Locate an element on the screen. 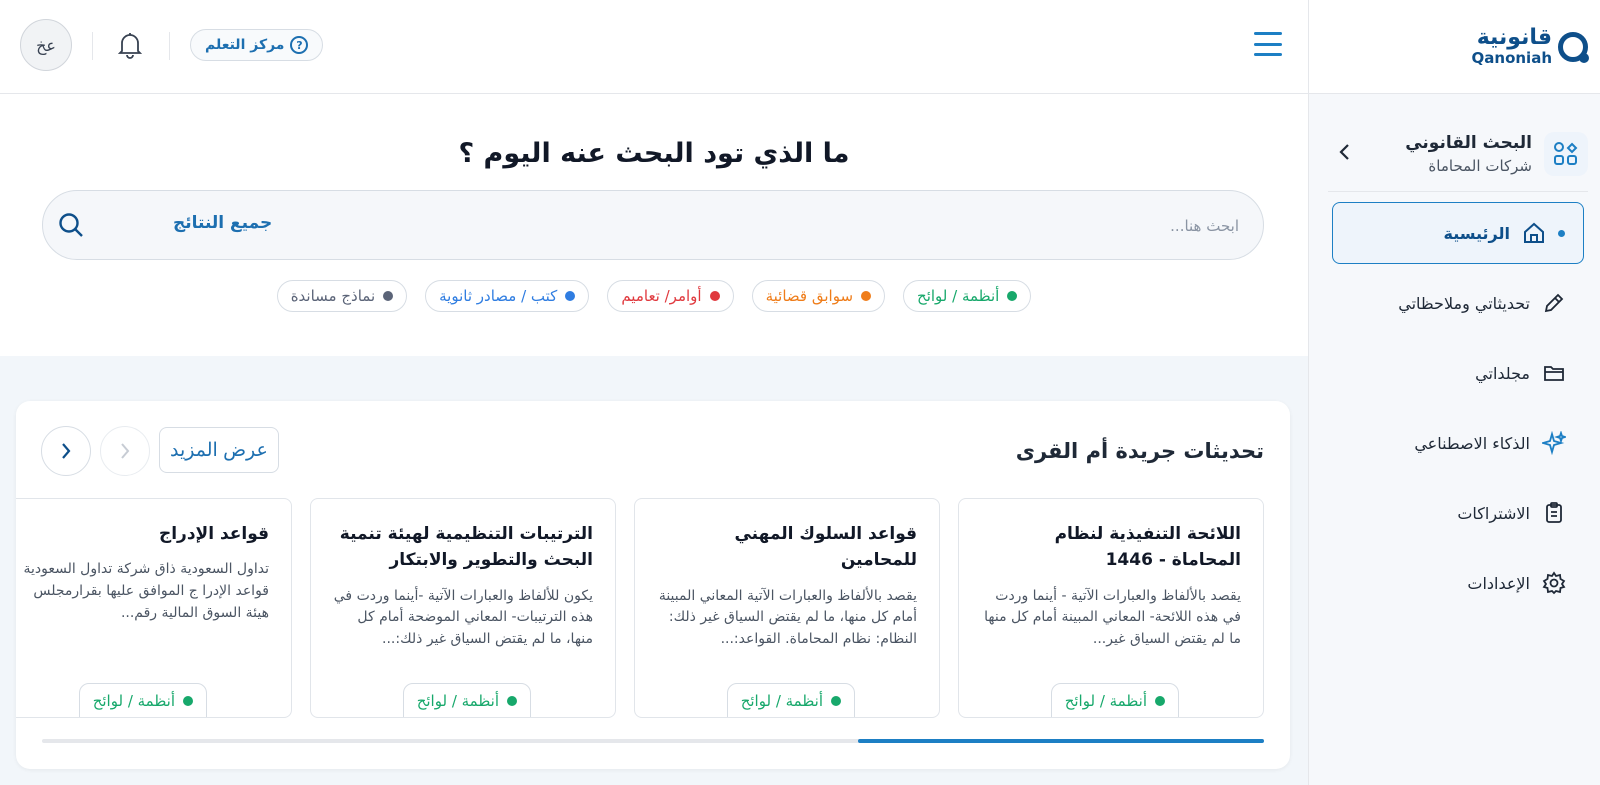 The height and width of the screenshot is (785, 1600). clipboard-icon is located at coordinates (1554, 513).